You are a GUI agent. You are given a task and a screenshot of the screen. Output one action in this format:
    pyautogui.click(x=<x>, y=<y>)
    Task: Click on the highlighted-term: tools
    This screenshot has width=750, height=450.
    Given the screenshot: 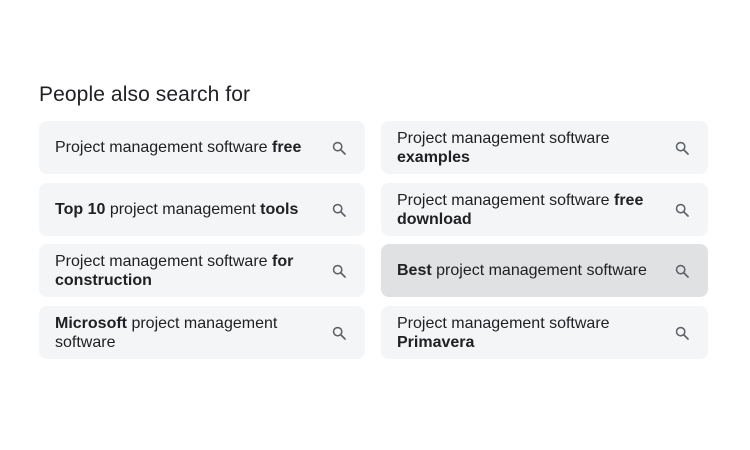 What is the action you would take?
    pyautogui.click(x=279, y=209)
    